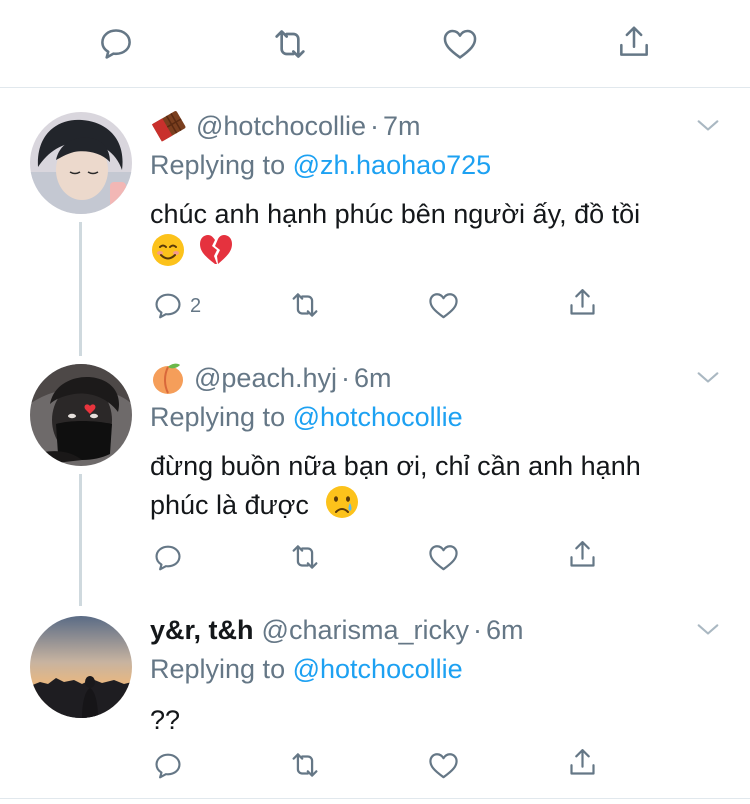  Describe the element at coordinates (395, 214) in the screenshot. I see `tweet-text-line: chúc anh hạnh phúc bên người ấy, đồ tồi` at that location.